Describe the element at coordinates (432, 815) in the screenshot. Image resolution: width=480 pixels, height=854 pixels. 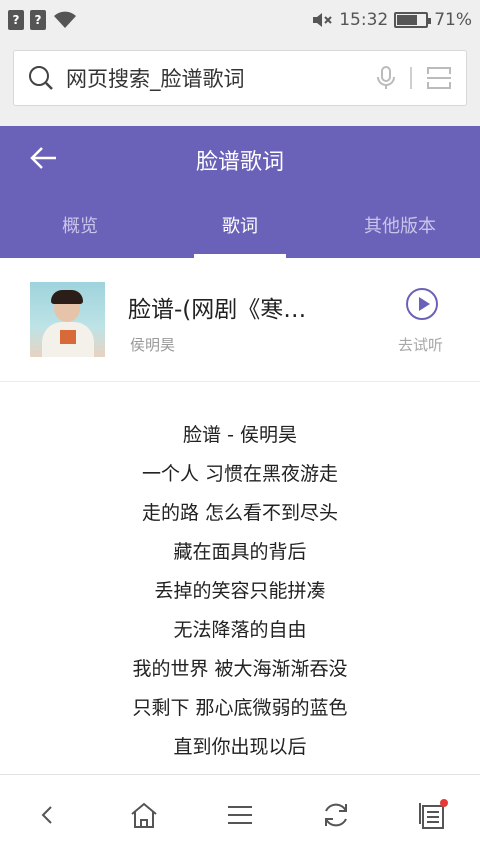
I see `nav-tabs-button` at that location.